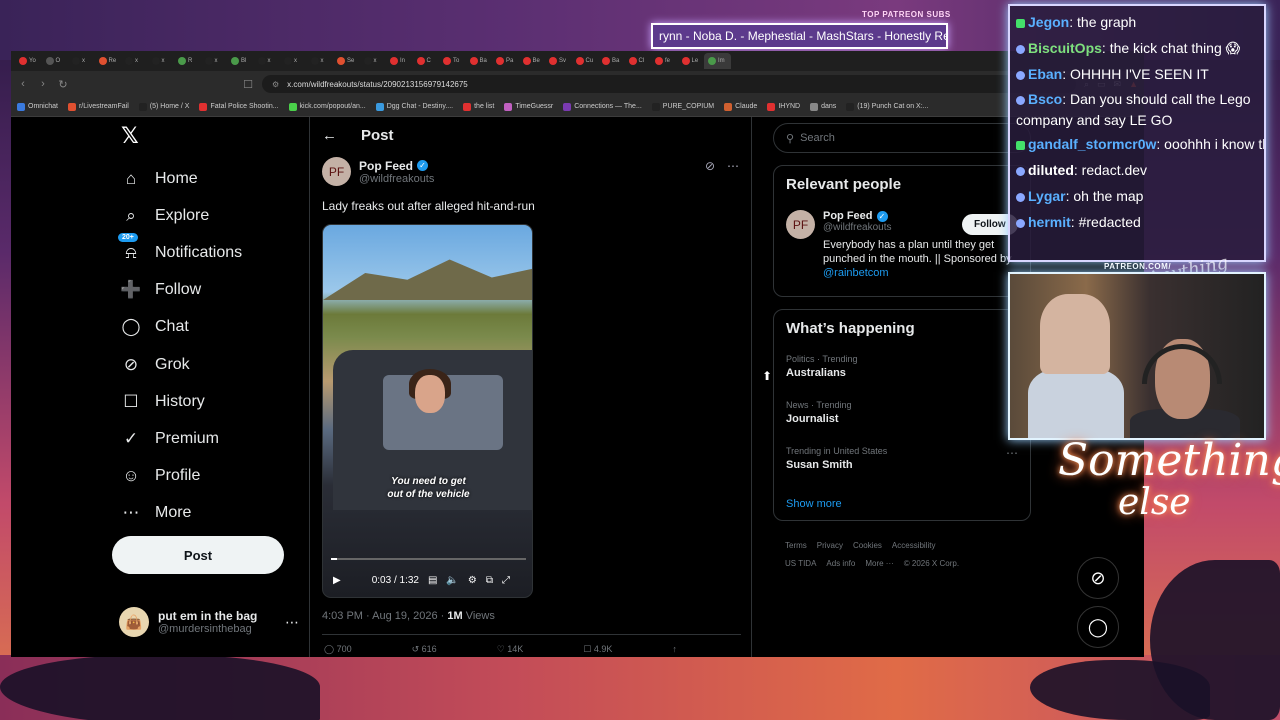 Image resolution: width=1280 pixels, height=720 pixels. I want to click on grok-icon: ⊘, so click(710, 166).